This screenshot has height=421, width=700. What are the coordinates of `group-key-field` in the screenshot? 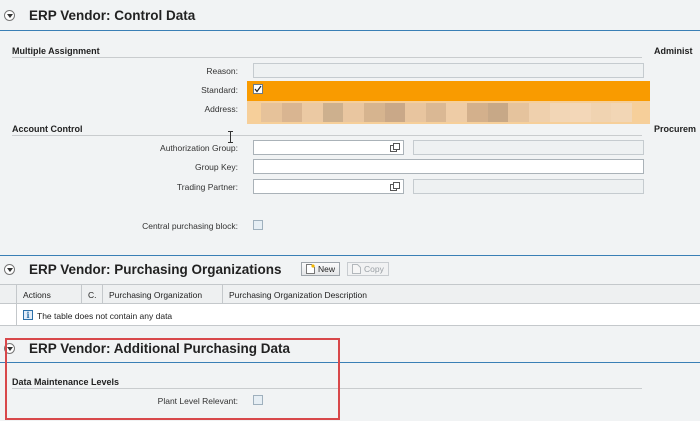 It's located at (448, 166).